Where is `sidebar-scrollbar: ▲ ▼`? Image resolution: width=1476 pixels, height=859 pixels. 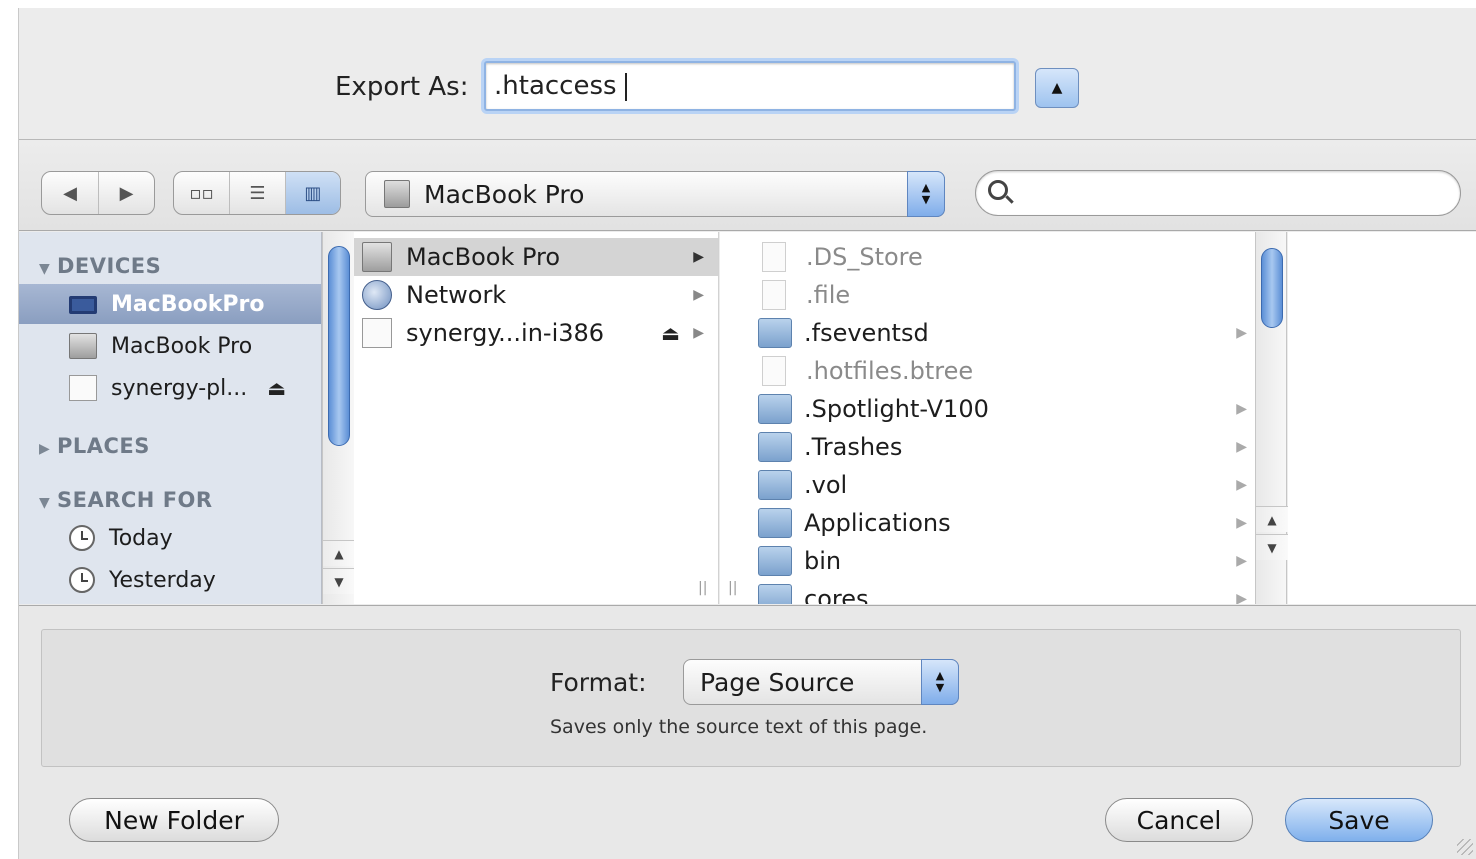
sidebar-scrollbar: ▲ ▼ is located at coordinates (338, 418).